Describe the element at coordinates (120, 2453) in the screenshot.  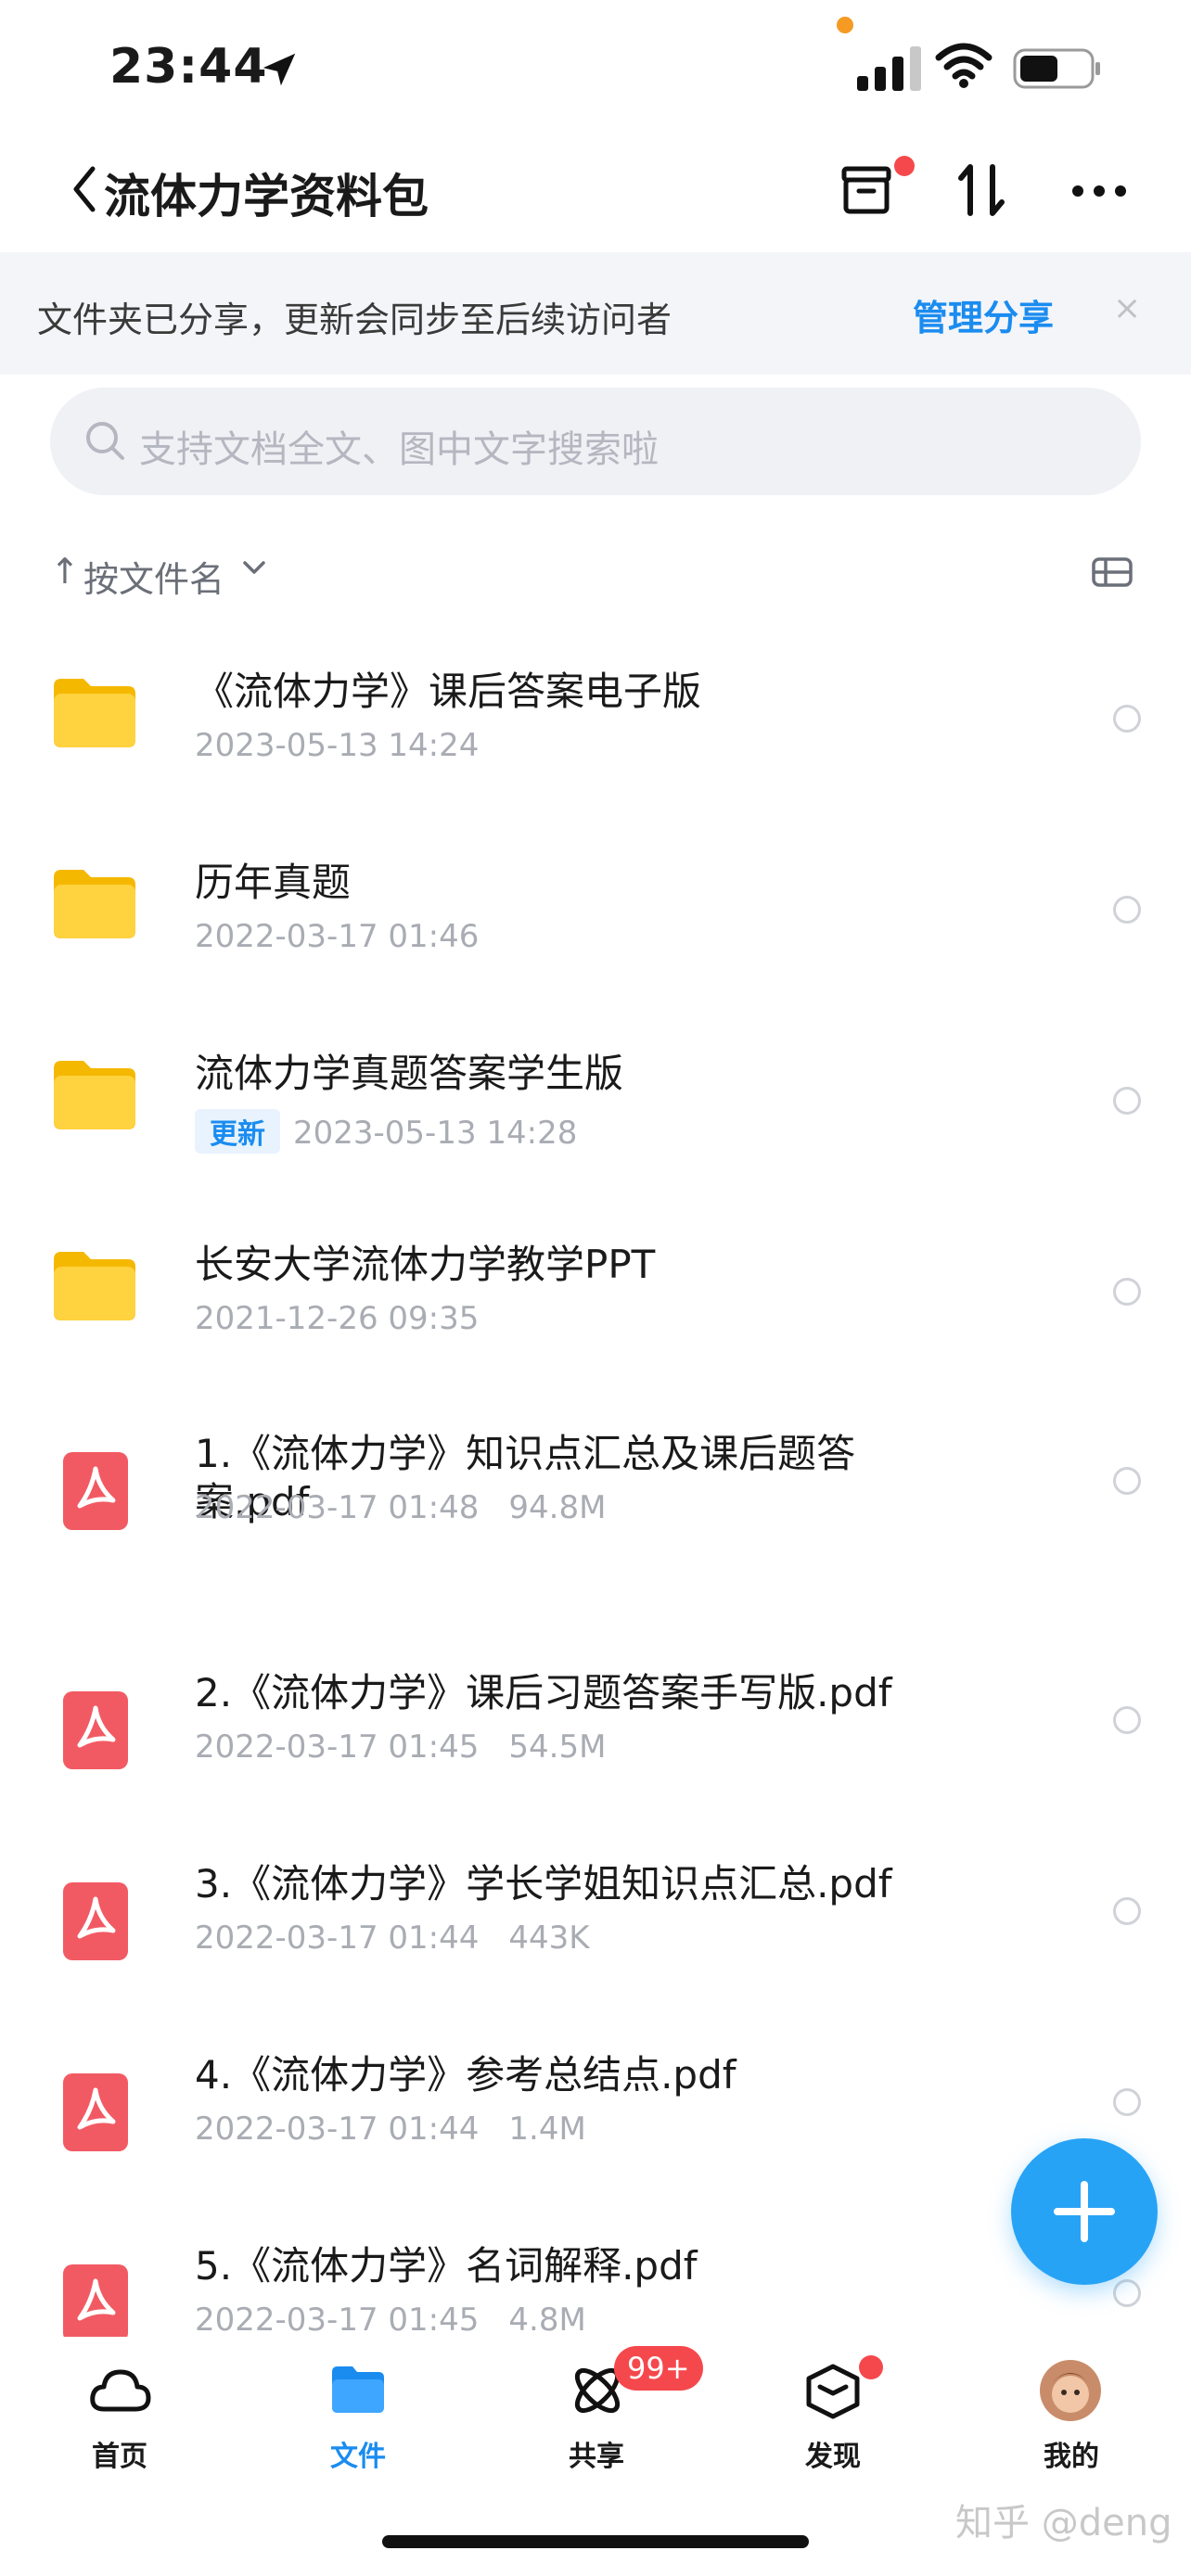
I see `tab-home: 首页` at that location.